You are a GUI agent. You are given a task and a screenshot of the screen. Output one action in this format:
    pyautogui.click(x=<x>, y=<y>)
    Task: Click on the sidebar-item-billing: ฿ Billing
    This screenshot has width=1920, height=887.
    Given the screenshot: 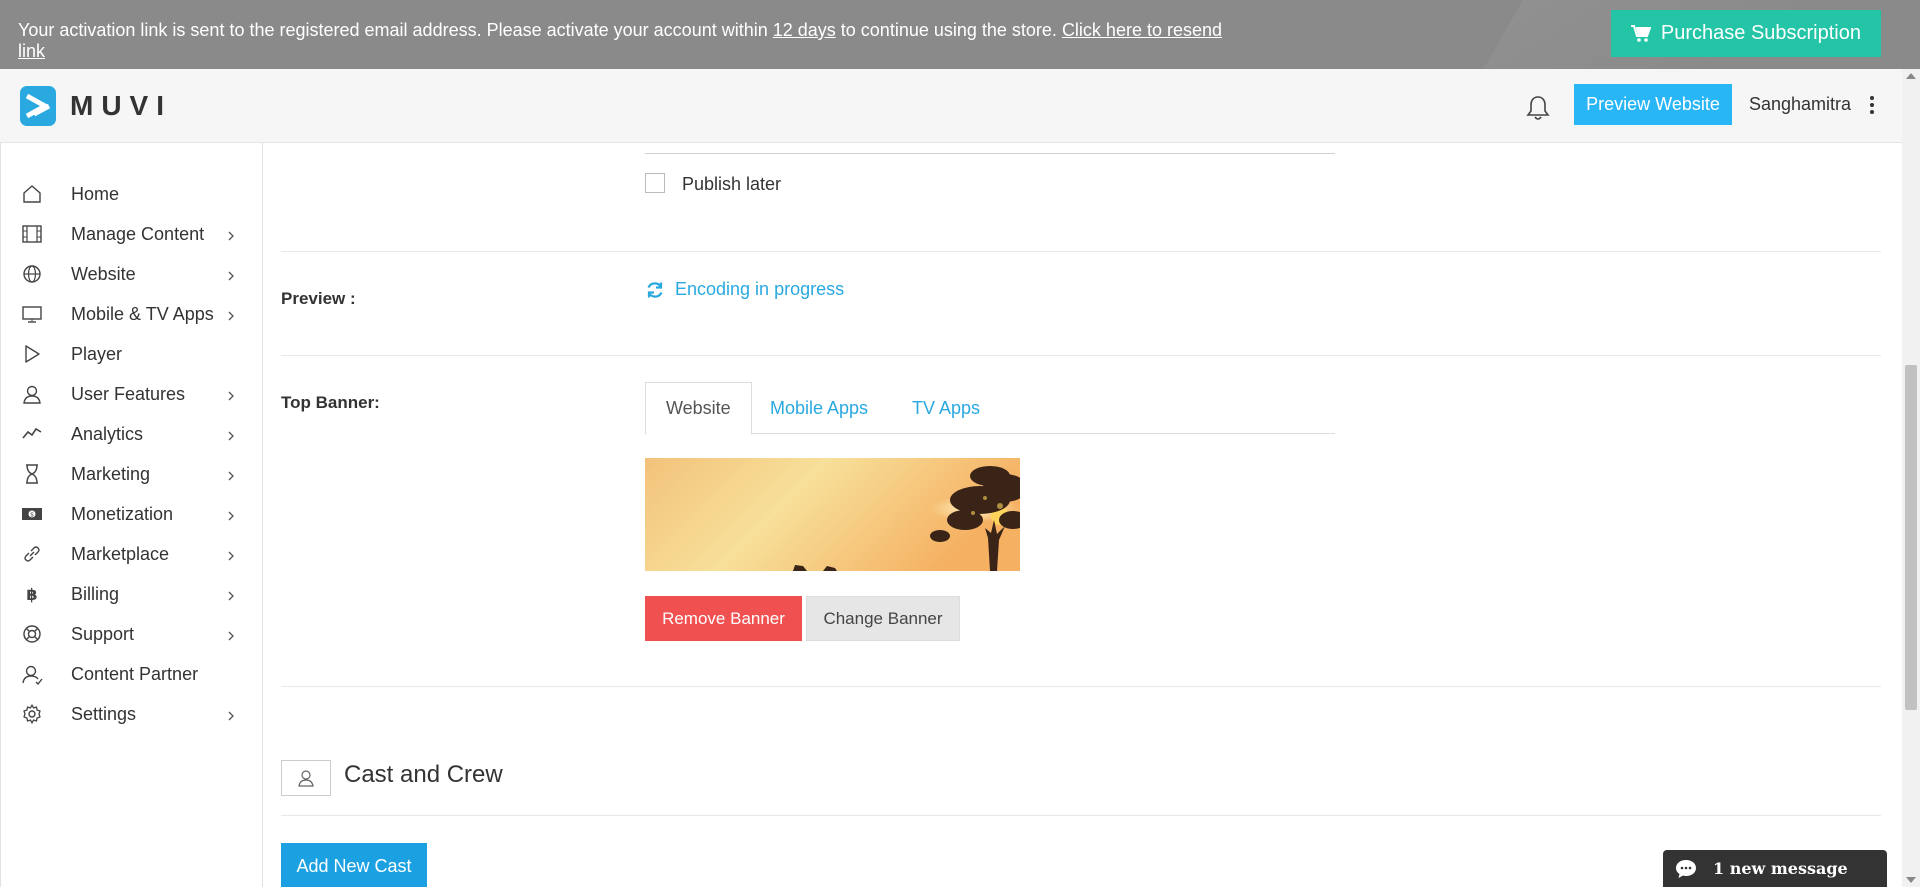 What is the action you would take?
    pyautogui.click(x=132, y=594)
    